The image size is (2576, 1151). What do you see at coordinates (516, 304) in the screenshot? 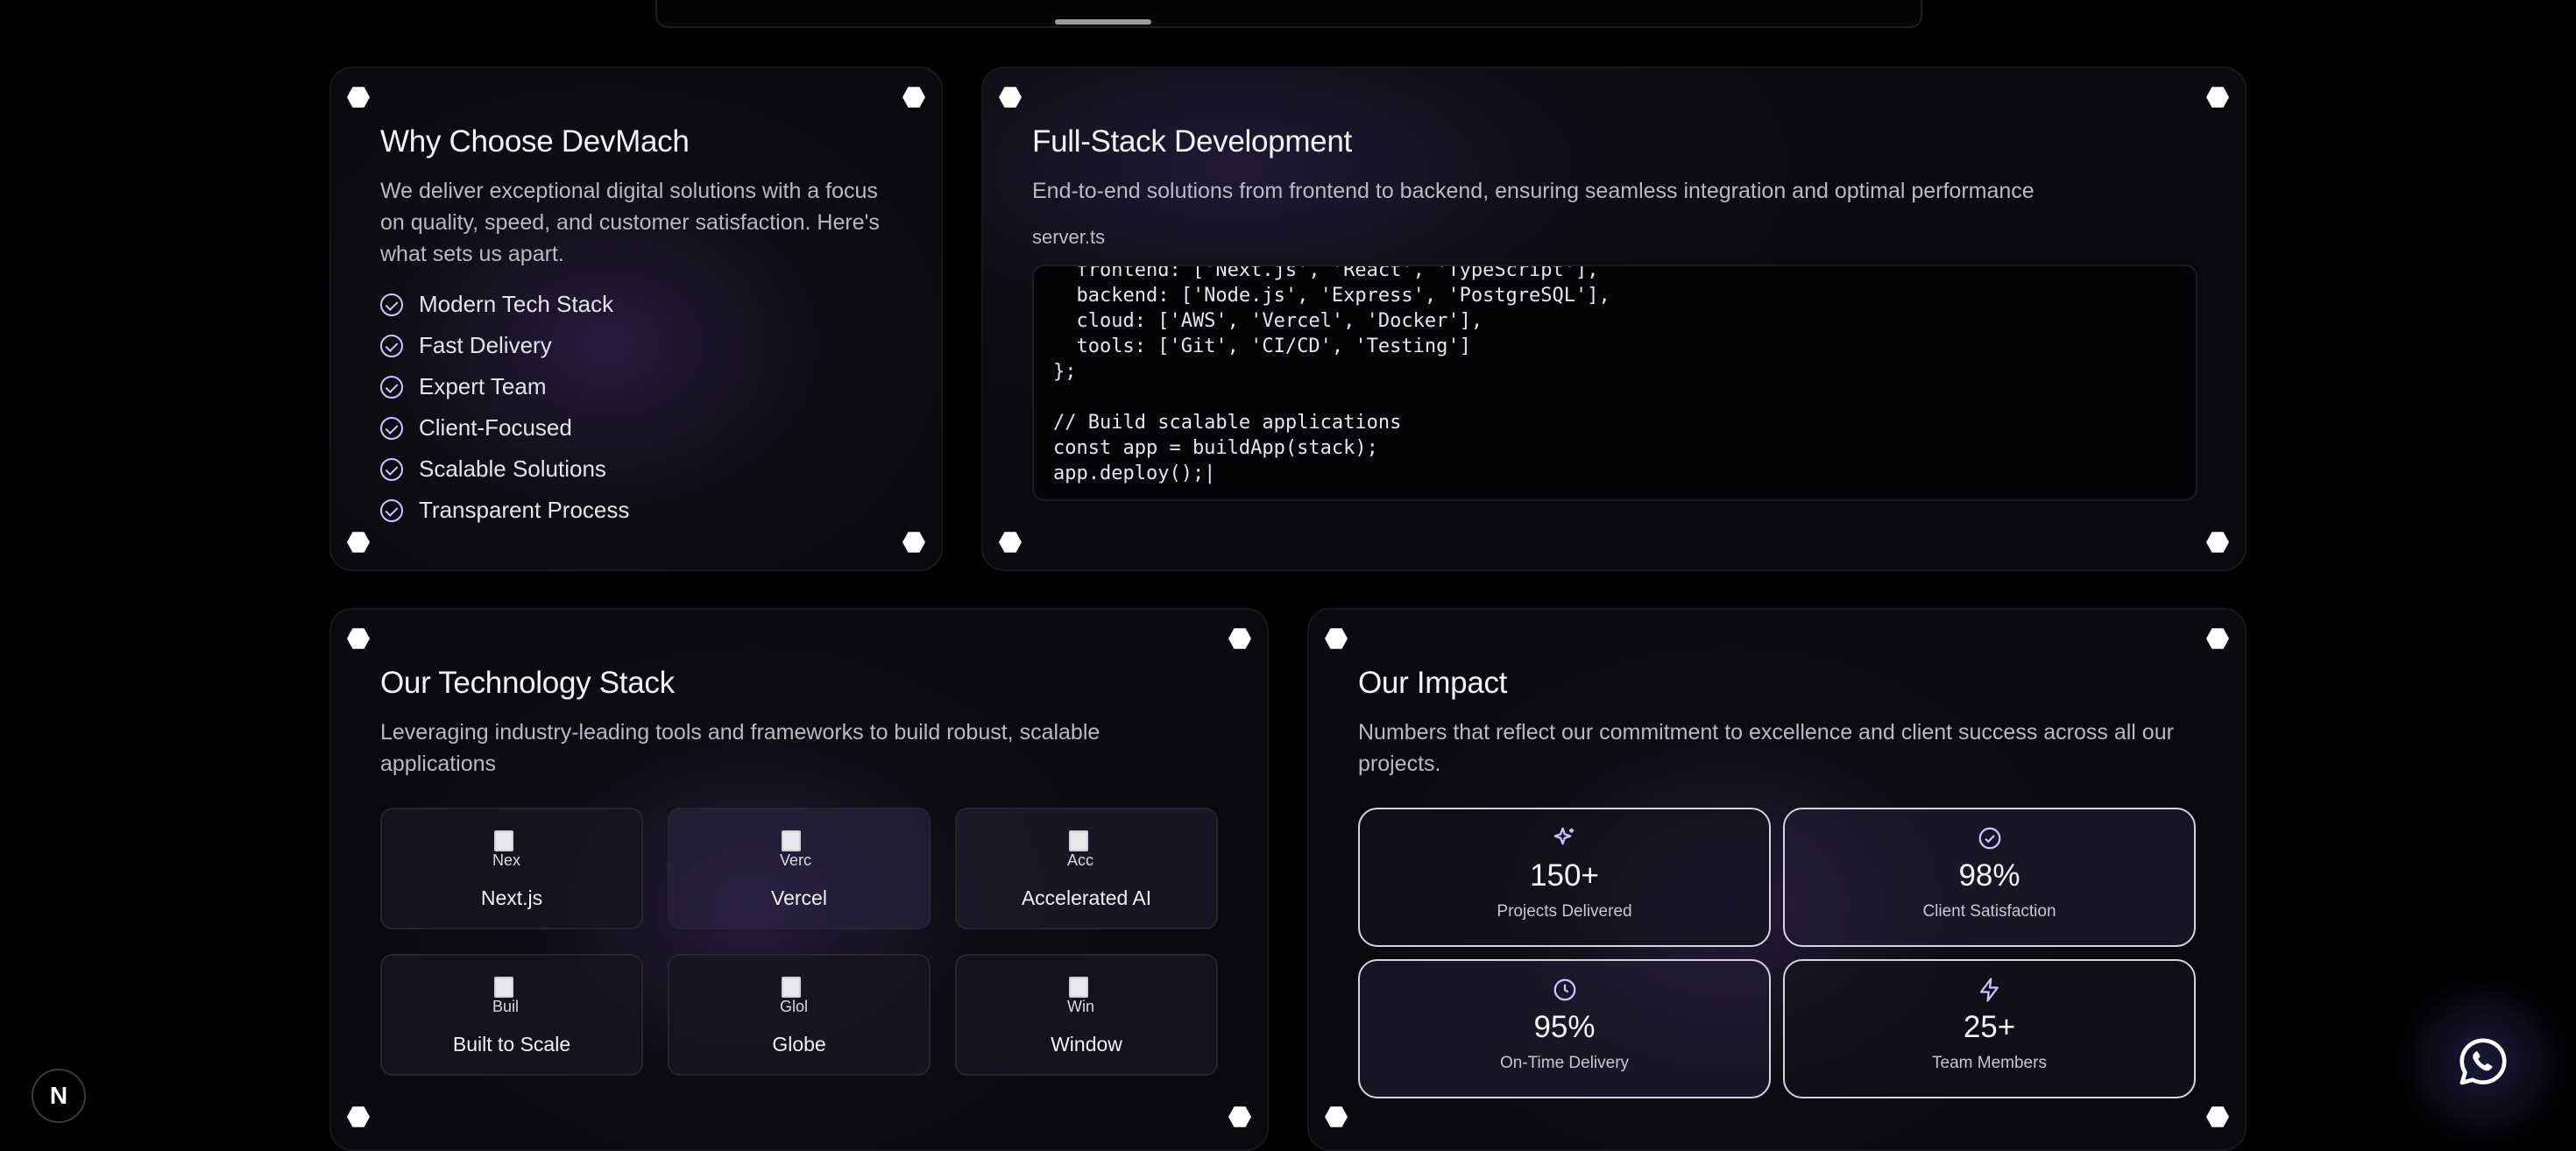
I see `feature-label: Modern Tech Stack` at bounding box center [516, 304].